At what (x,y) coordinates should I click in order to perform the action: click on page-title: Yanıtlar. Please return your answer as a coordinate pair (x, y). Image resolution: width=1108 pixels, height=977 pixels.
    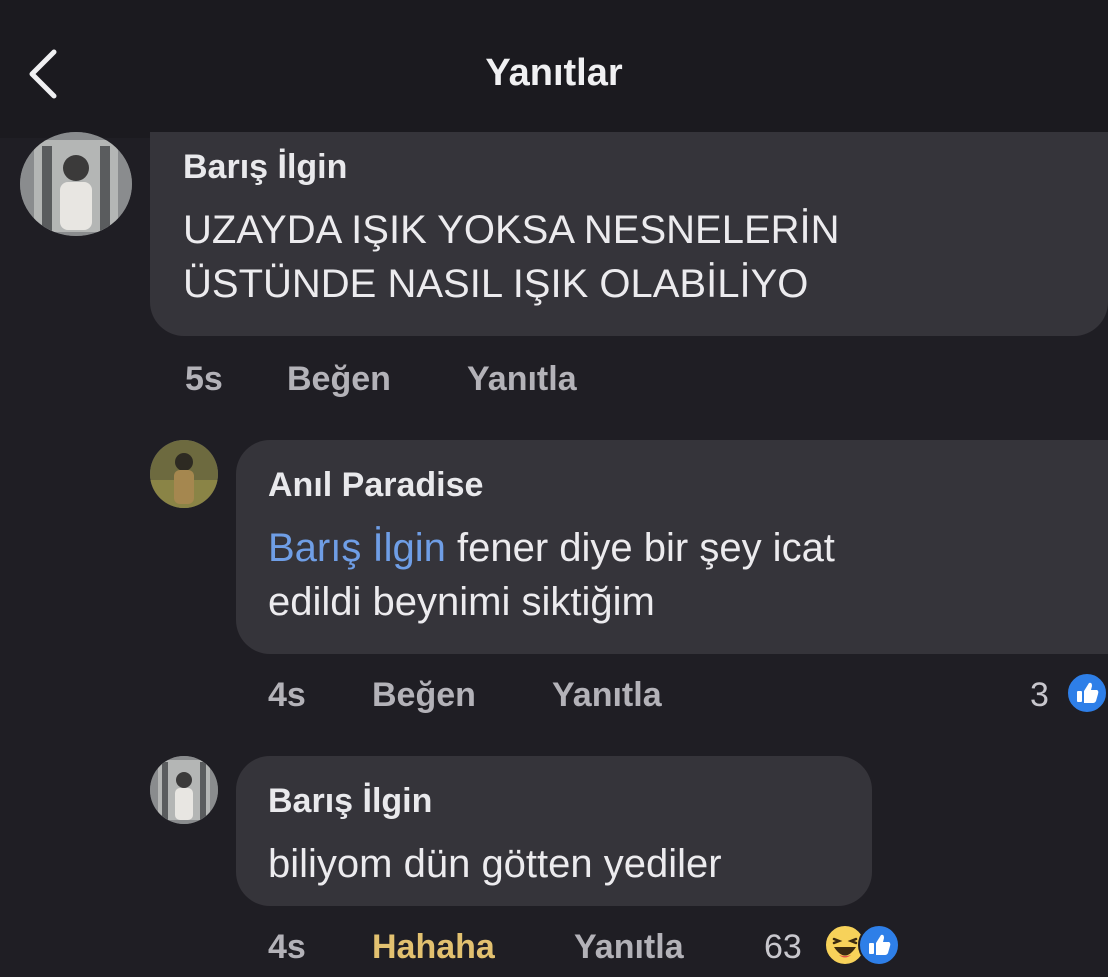
    Looking at the image, I should click on (554, 73).